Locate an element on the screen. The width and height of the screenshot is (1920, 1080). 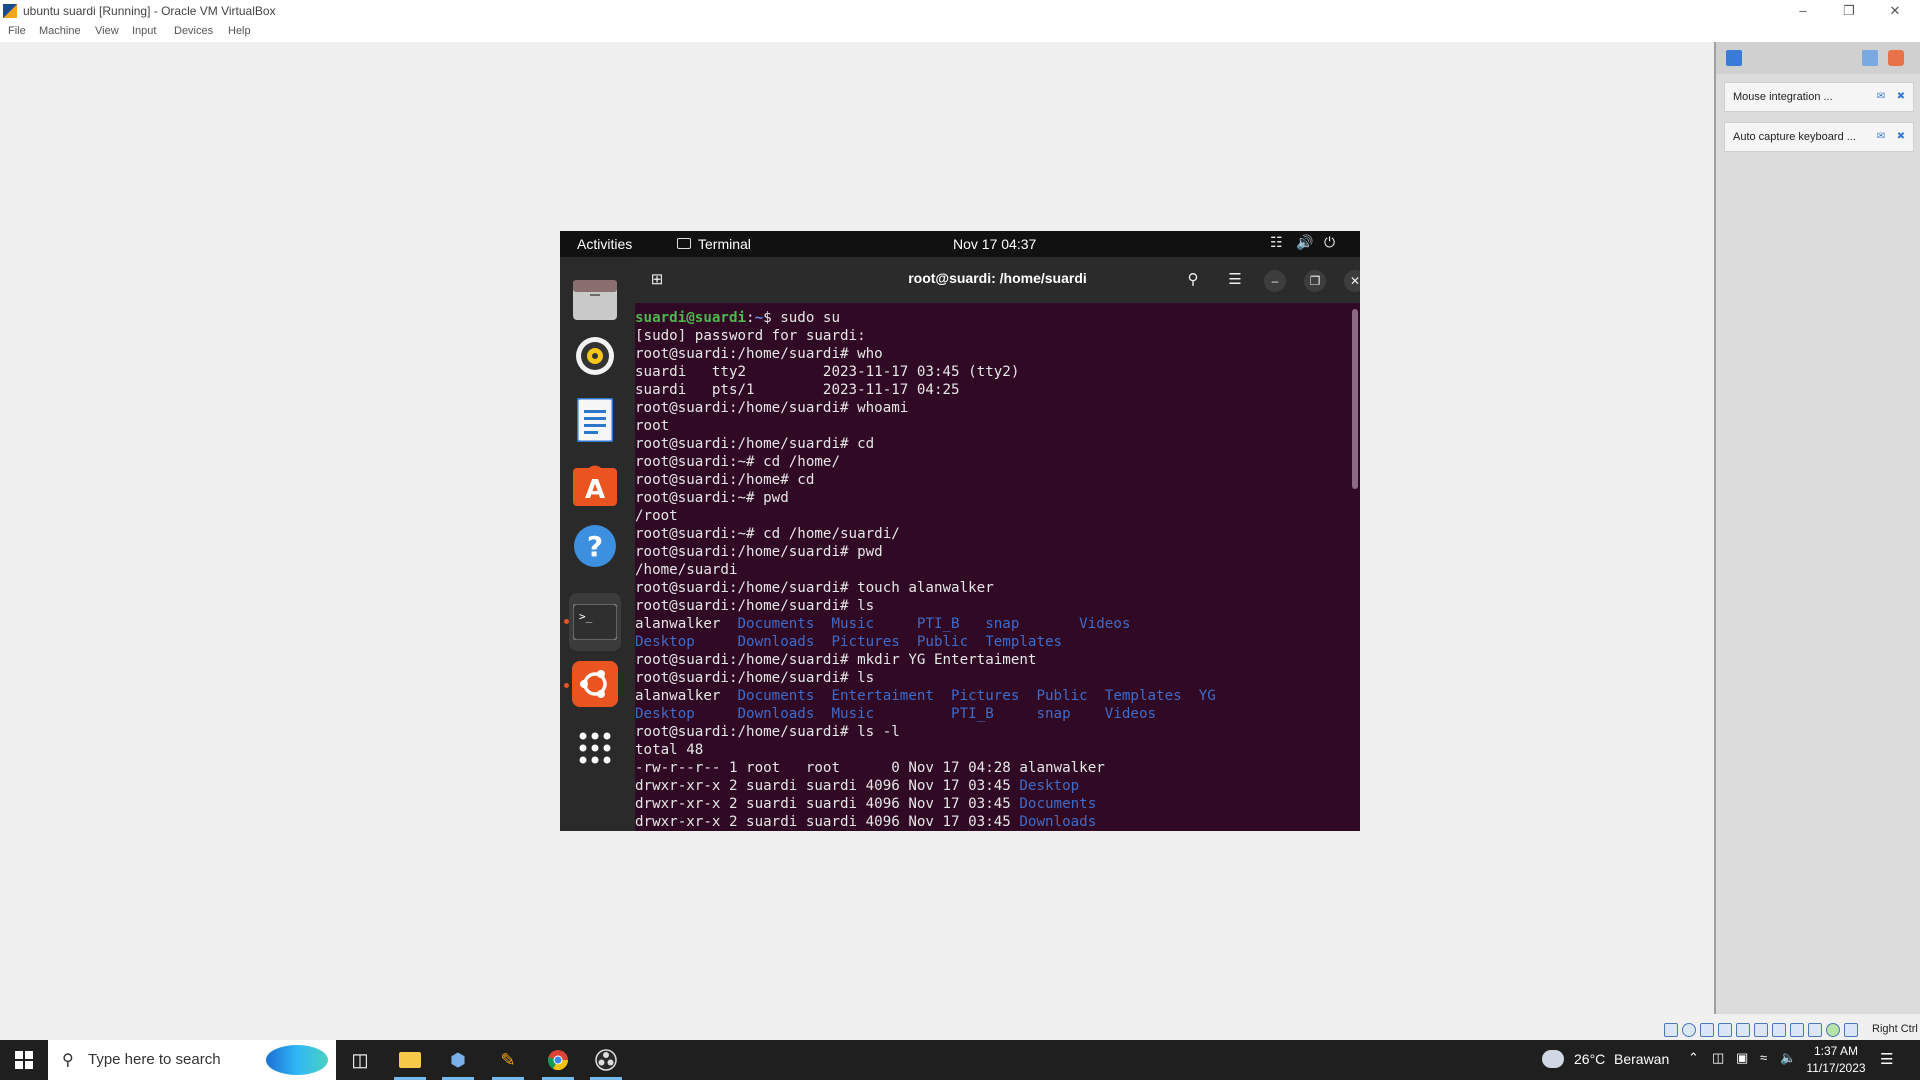
hard-disk-icon is located at coordinates (1671, 1030).